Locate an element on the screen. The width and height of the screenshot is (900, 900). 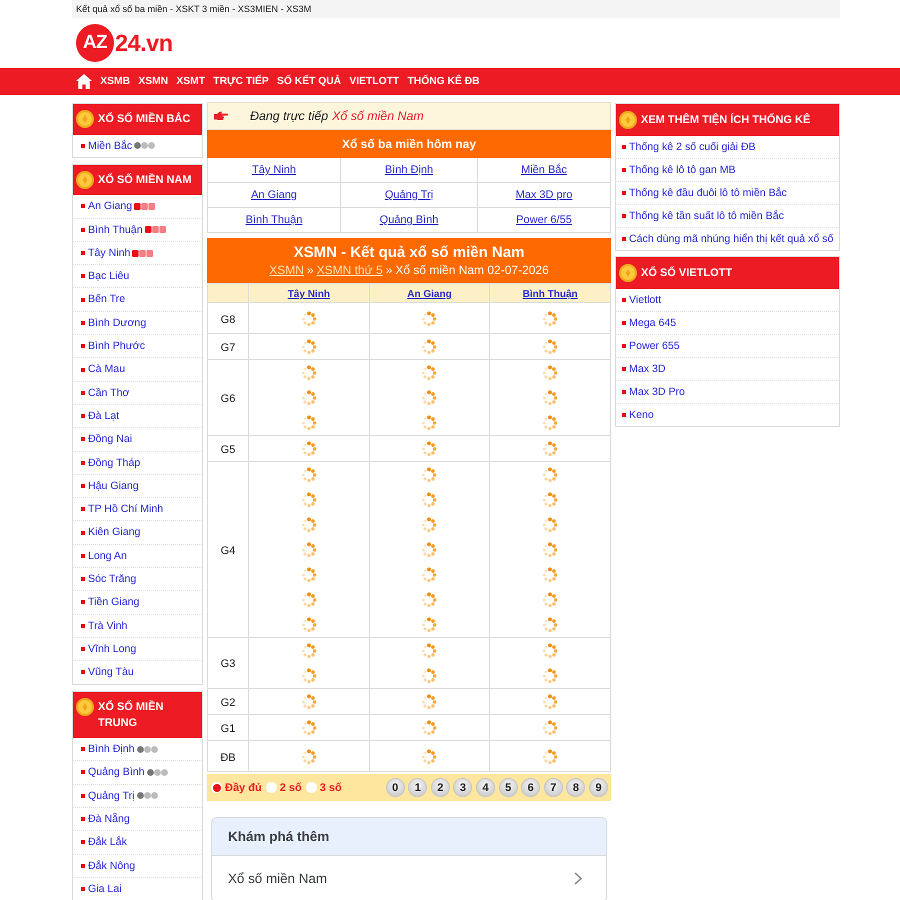
sidebar-link: Kiên Giang is located at coordinates (114, 532).